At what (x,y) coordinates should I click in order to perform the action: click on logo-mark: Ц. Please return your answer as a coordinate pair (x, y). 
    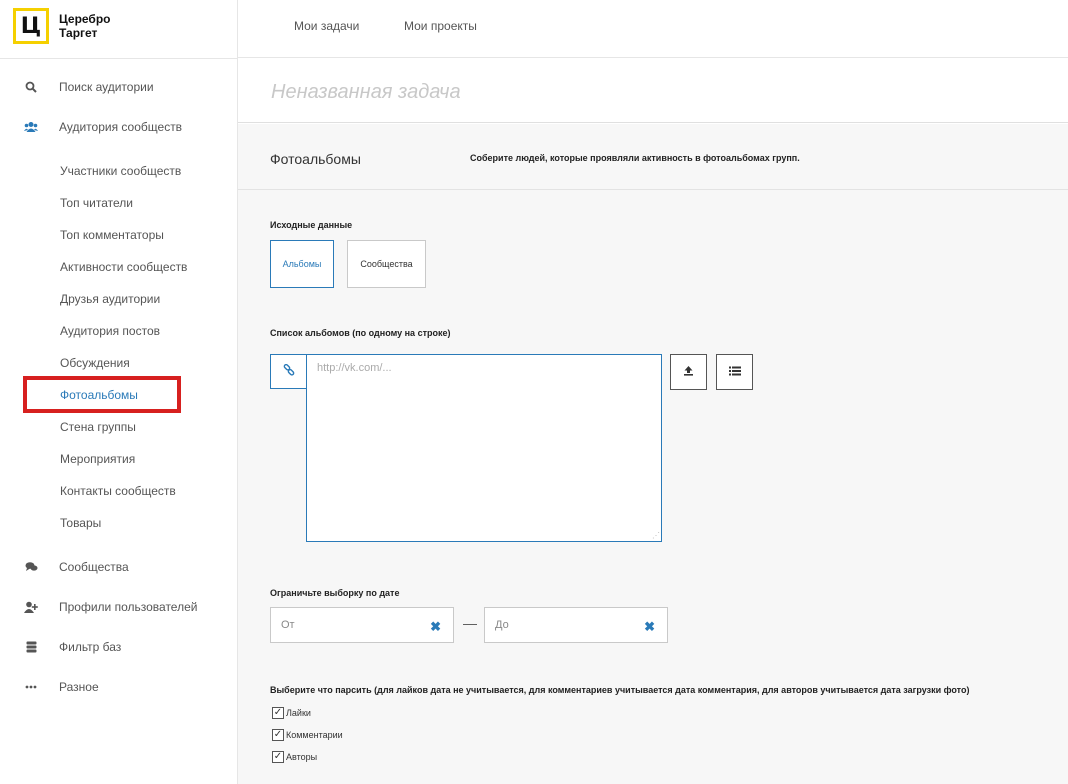
    Looking at the image, I should click on (31, 26).